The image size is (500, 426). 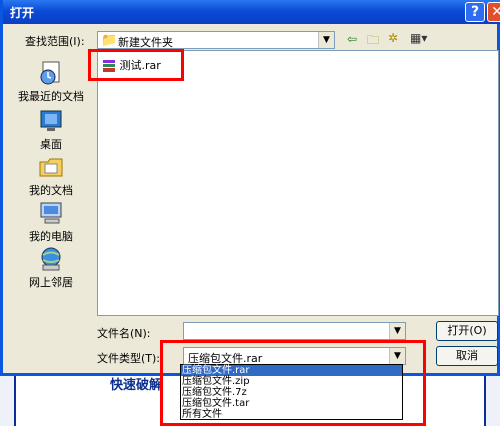 I want to click on new-folder-icon: ✲, so click(x=393, y=38).